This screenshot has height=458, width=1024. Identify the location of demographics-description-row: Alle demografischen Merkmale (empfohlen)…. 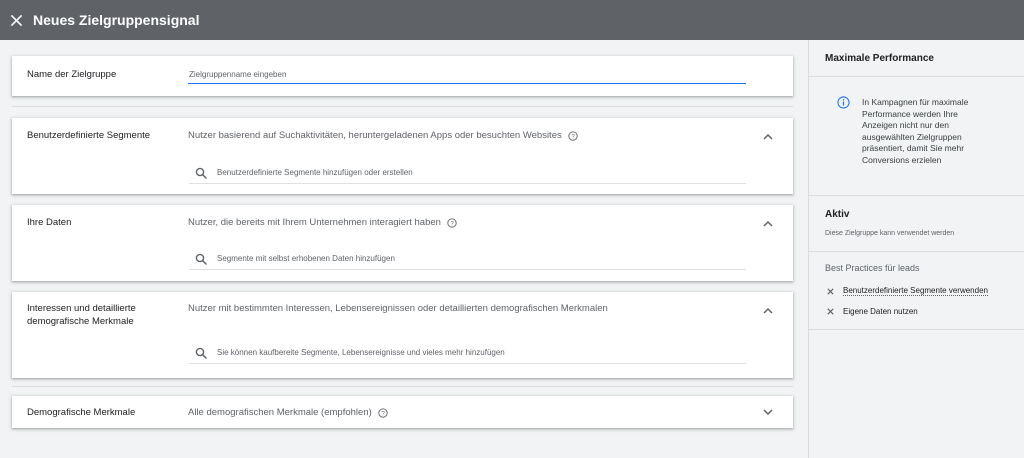
(288, 412).